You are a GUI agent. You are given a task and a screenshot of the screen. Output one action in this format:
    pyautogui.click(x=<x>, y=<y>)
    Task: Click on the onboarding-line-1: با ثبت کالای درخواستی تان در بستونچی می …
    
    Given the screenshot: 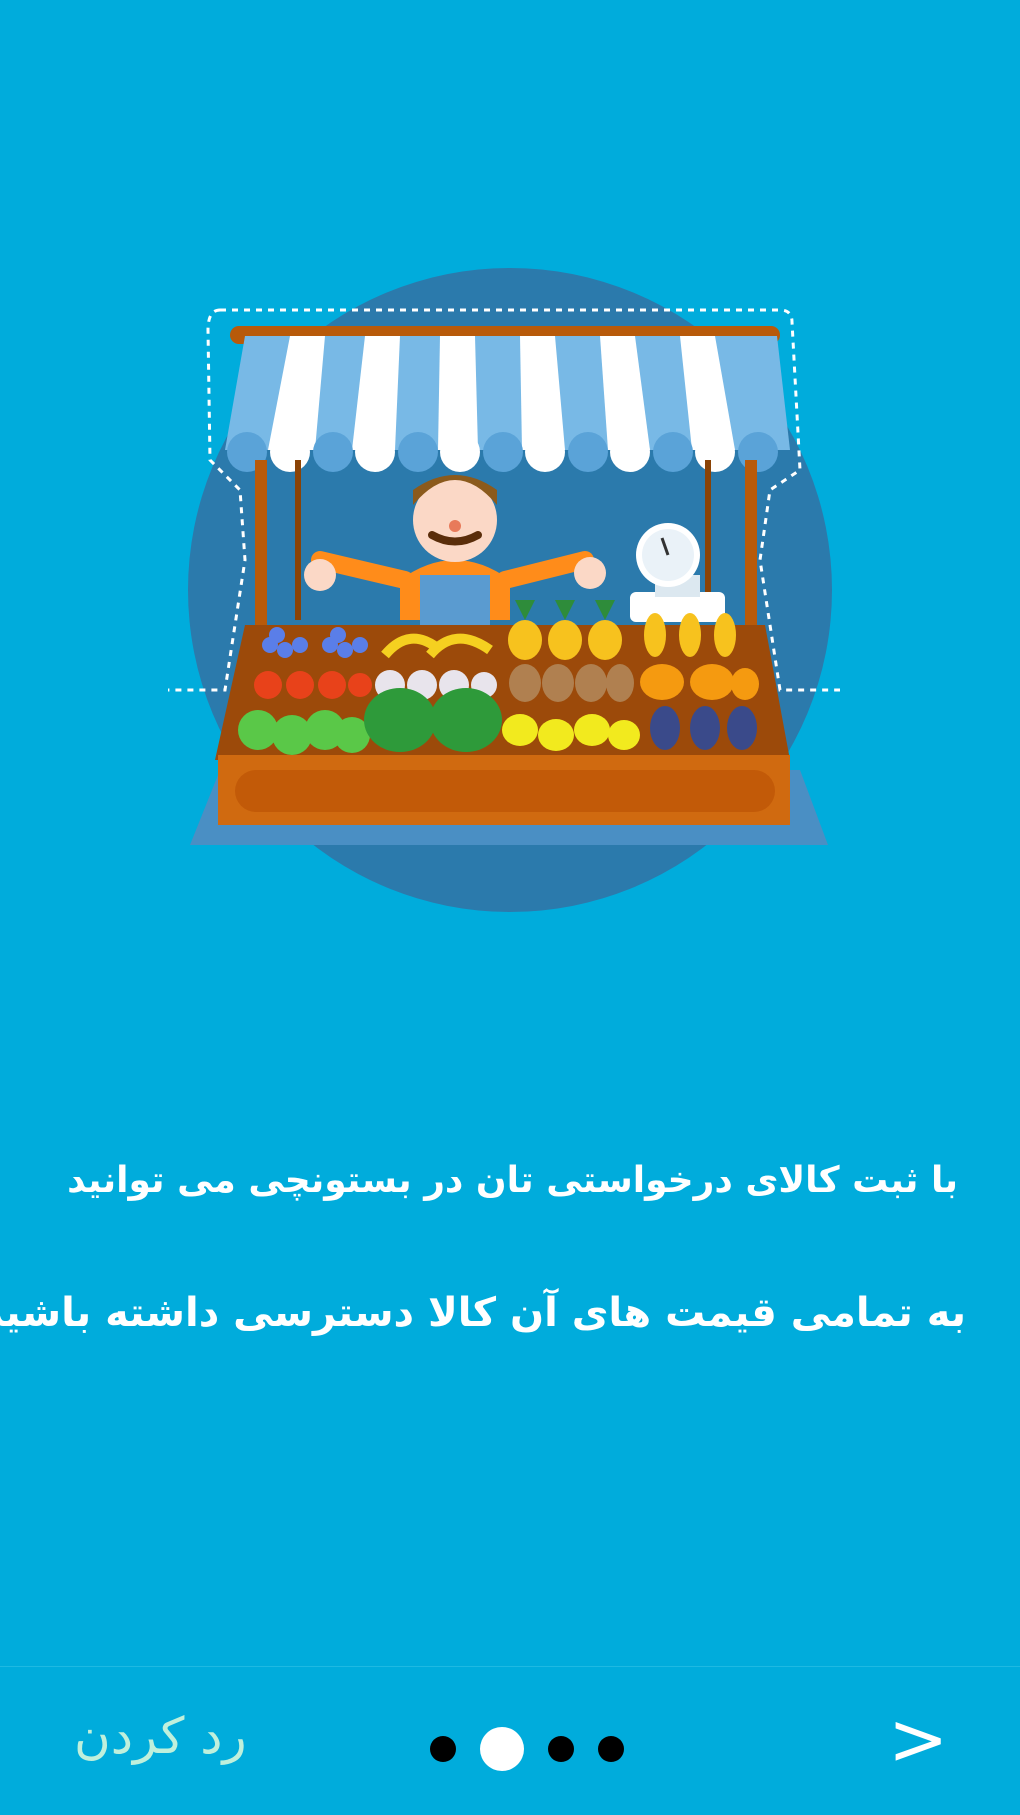 What is the action you would take?
    pyautogui.click(x=512, y=1180)
    